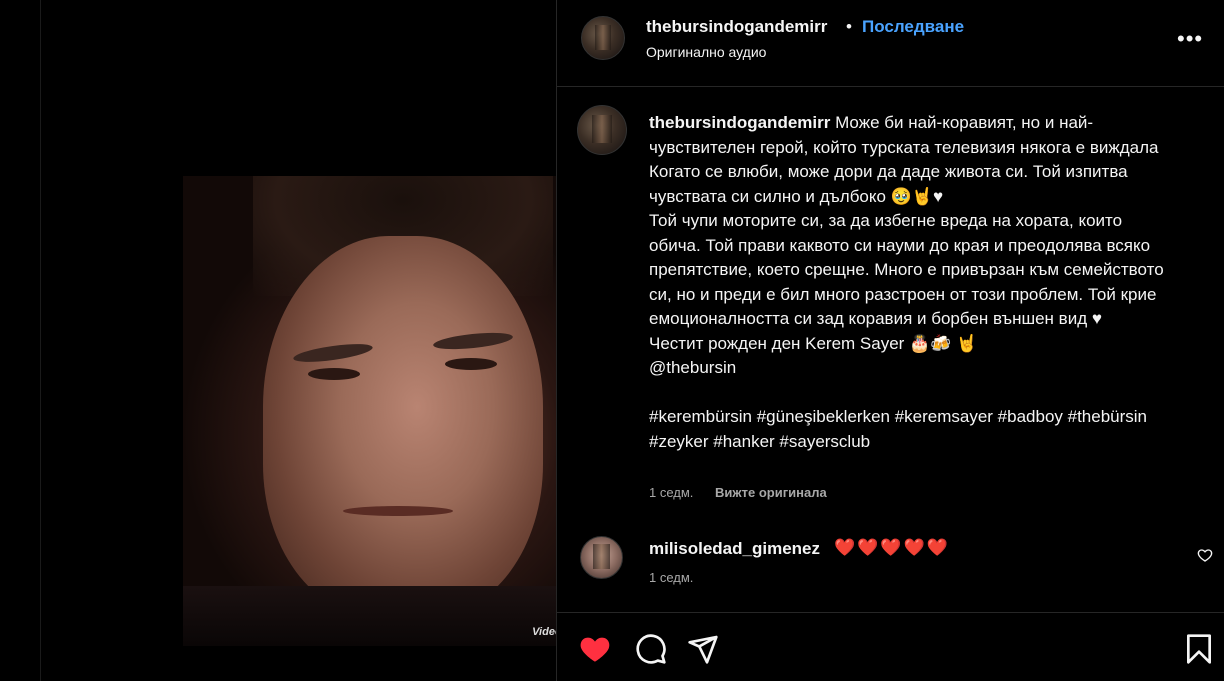 The width and height of the screenshot is (1224, 681). What do you see at coordinates (595, 649) in the screenshot?
I see `heart-filled-icon` at bounding box center [595, 649].